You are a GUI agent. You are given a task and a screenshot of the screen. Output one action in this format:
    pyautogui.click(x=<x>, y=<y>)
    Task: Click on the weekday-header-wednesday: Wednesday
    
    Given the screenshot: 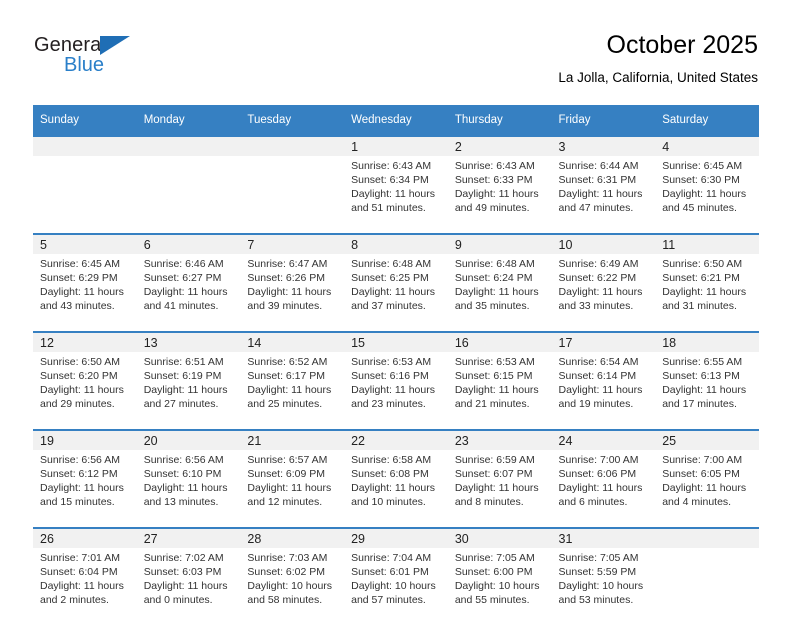 What is the action you would take?
    pyautogui.click(x=396, y=120)
    